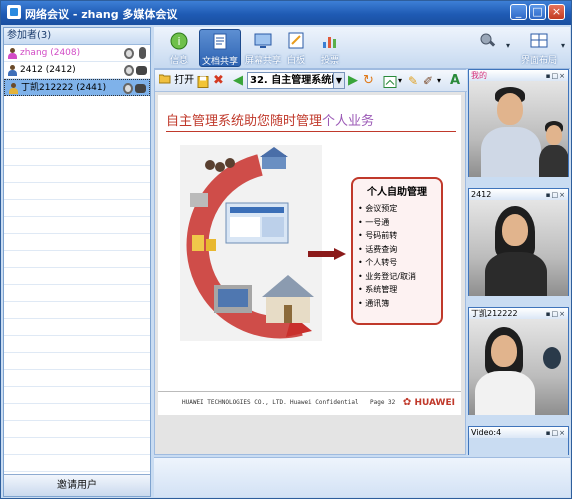 The height and width of the screenshot is (499, 572). I want to click on refresh-icon: ↻, so click(368, 81).